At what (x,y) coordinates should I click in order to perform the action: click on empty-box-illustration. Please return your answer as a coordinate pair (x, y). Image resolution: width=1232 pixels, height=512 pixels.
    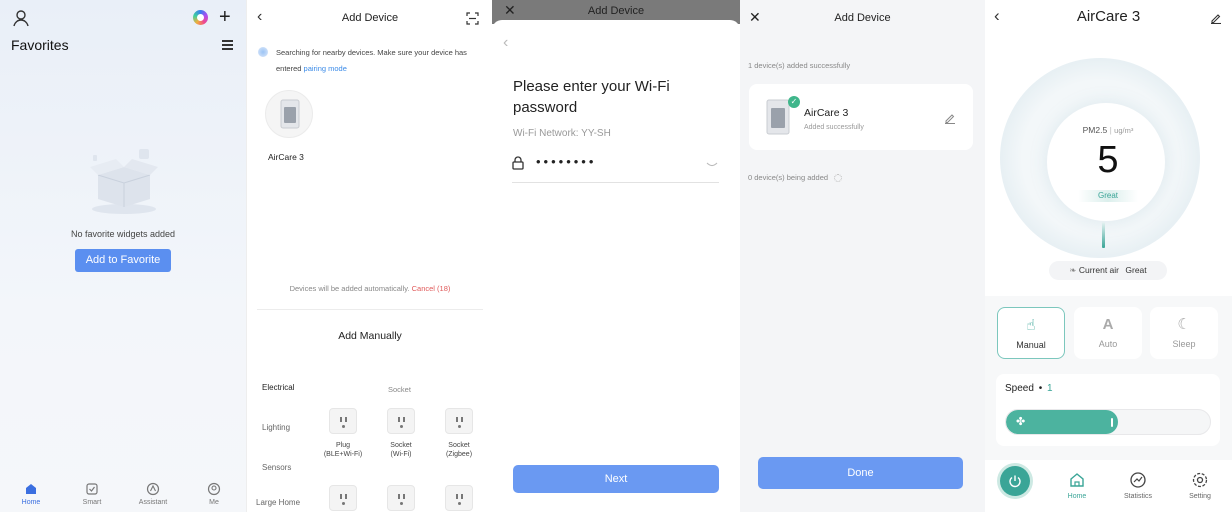
    Looking at the image, I should click on (124, 181).